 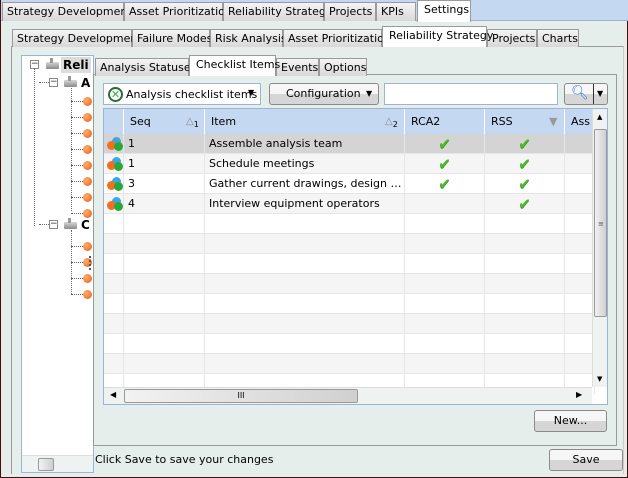 I want to click on header-seq: Seq △1, so click(x=164, y=121).